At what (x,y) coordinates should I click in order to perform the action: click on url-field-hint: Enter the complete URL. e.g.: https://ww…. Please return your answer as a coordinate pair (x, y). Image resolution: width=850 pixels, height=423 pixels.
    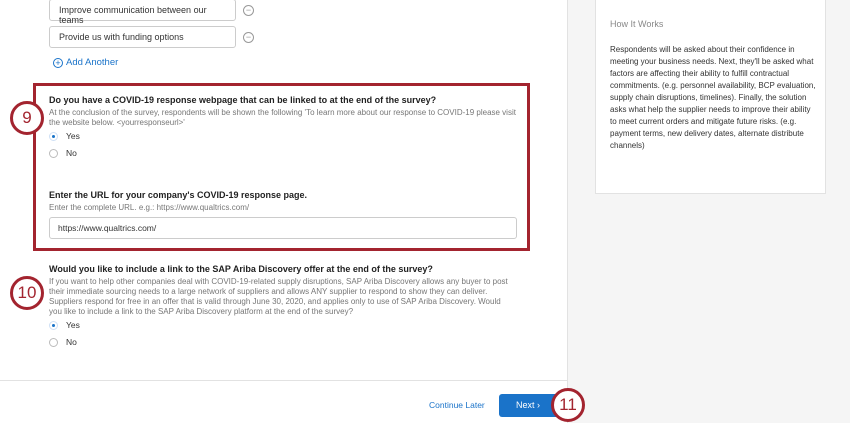
    Looking at the image, I should click on (149, 207).